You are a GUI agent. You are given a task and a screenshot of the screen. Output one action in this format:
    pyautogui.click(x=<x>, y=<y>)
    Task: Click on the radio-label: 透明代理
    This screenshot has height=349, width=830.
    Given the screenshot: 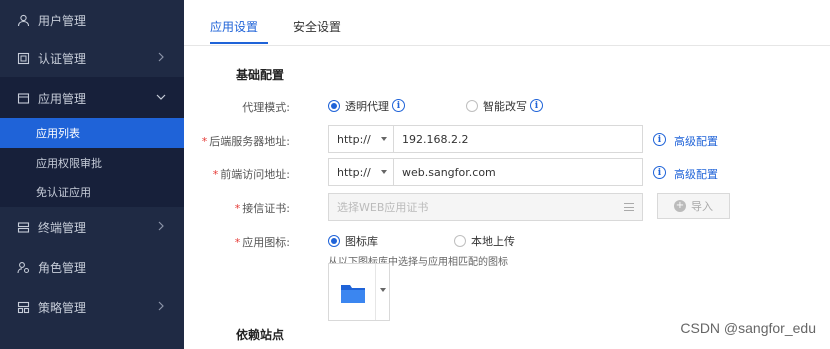 What is the action you would take?
    pyautogui.click(x=367, y=106)
    